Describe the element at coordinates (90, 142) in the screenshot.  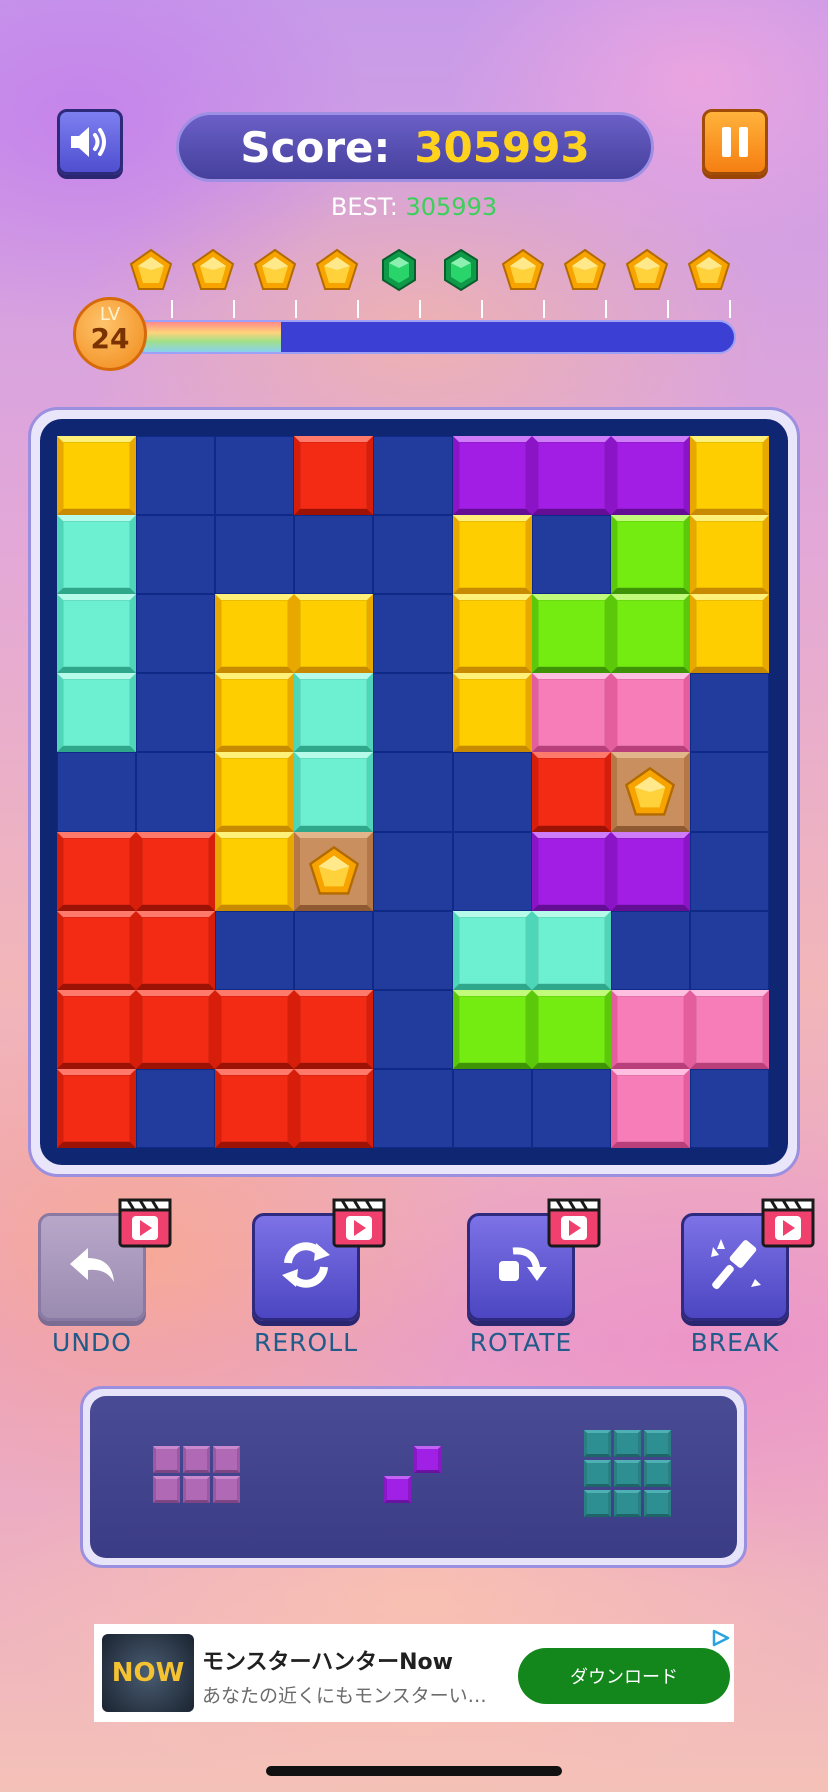
I see `sound-button` at that location.